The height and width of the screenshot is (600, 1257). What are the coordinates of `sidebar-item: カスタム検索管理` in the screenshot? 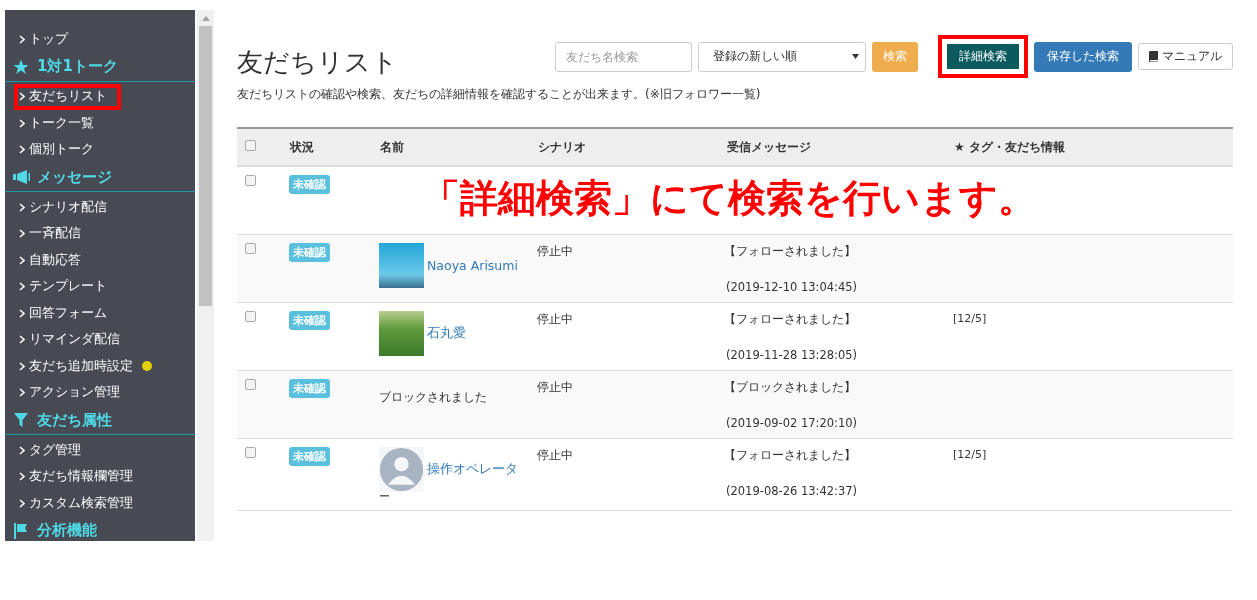 It's located at (100, 503).